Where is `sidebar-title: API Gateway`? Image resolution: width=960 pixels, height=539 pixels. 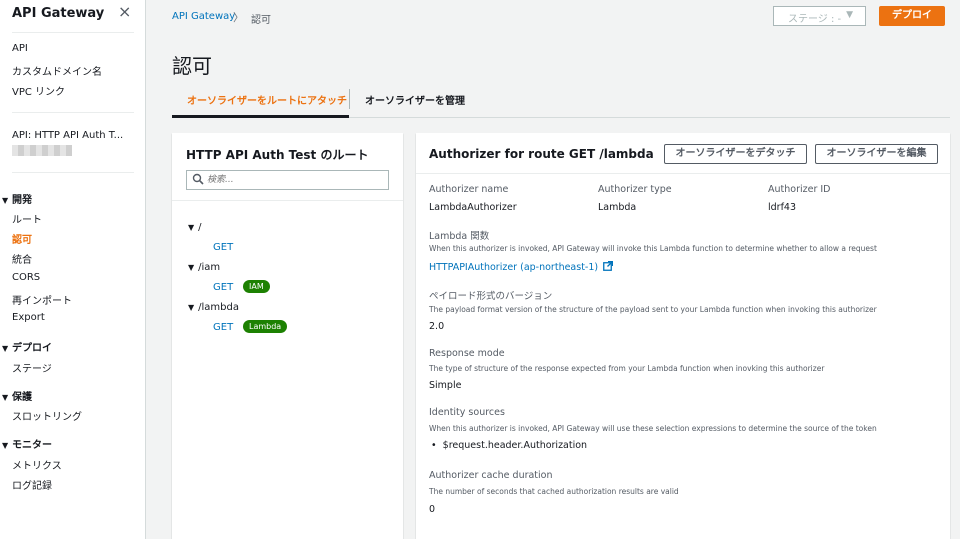
sidebar-title: API Gateway is located at coordinates (58, 13).